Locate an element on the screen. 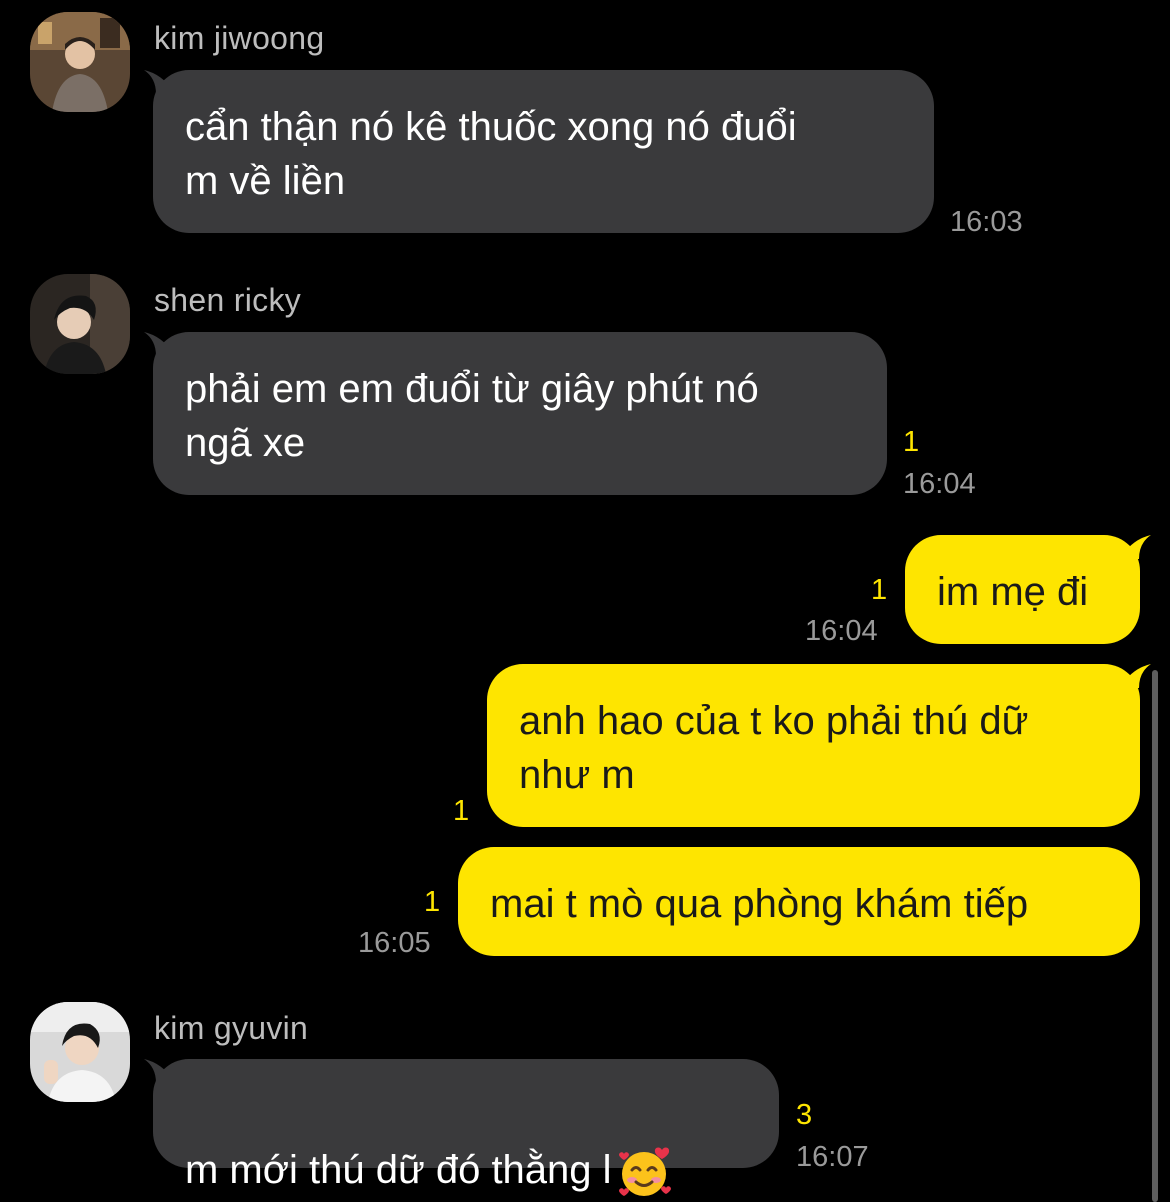 The image size is (1170, 1202). smiling-face-with-hearts-icon is located at coordinates (644, 1172).